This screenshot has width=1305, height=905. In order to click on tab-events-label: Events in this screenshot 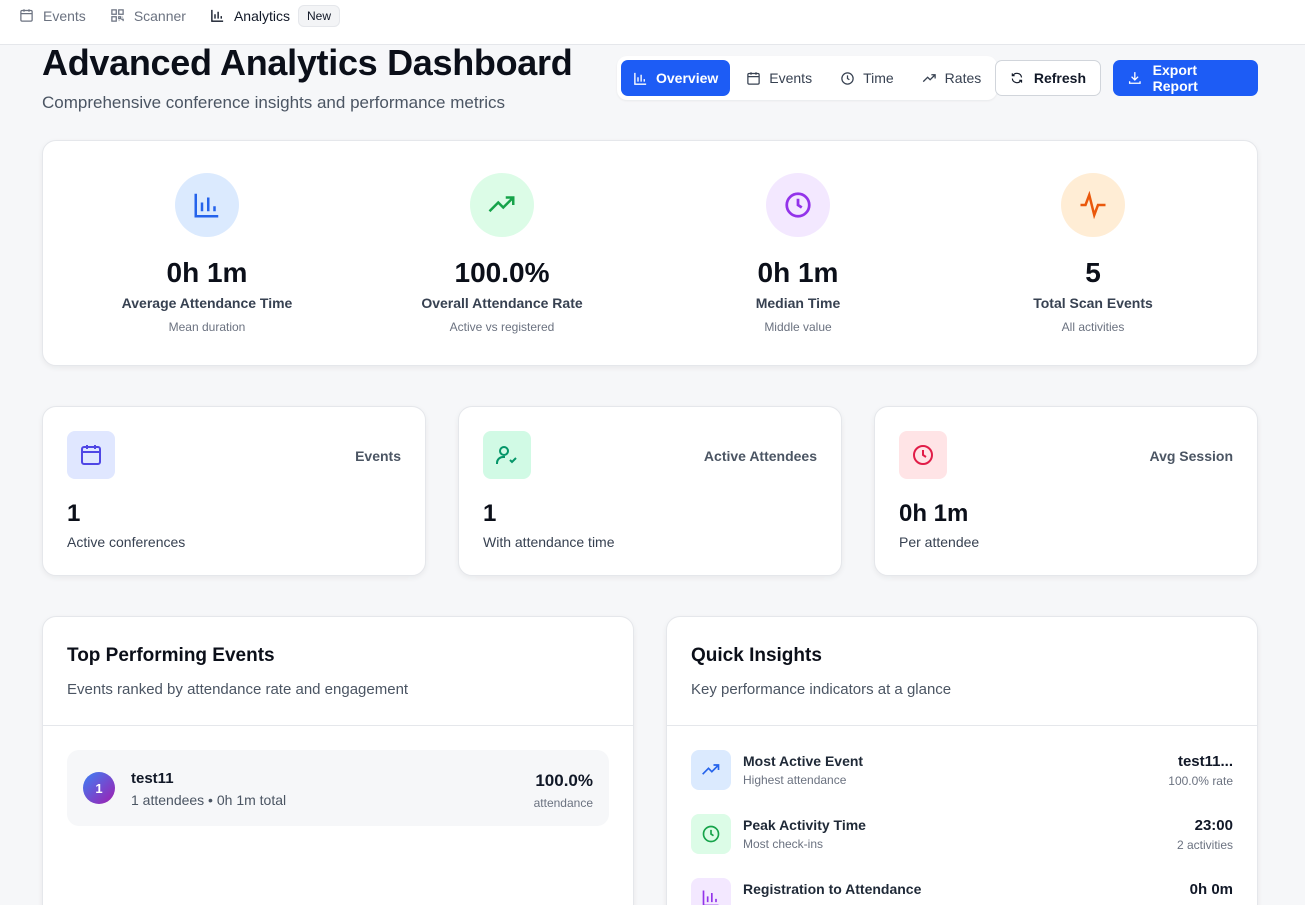, I will do `click(791, 78)`.